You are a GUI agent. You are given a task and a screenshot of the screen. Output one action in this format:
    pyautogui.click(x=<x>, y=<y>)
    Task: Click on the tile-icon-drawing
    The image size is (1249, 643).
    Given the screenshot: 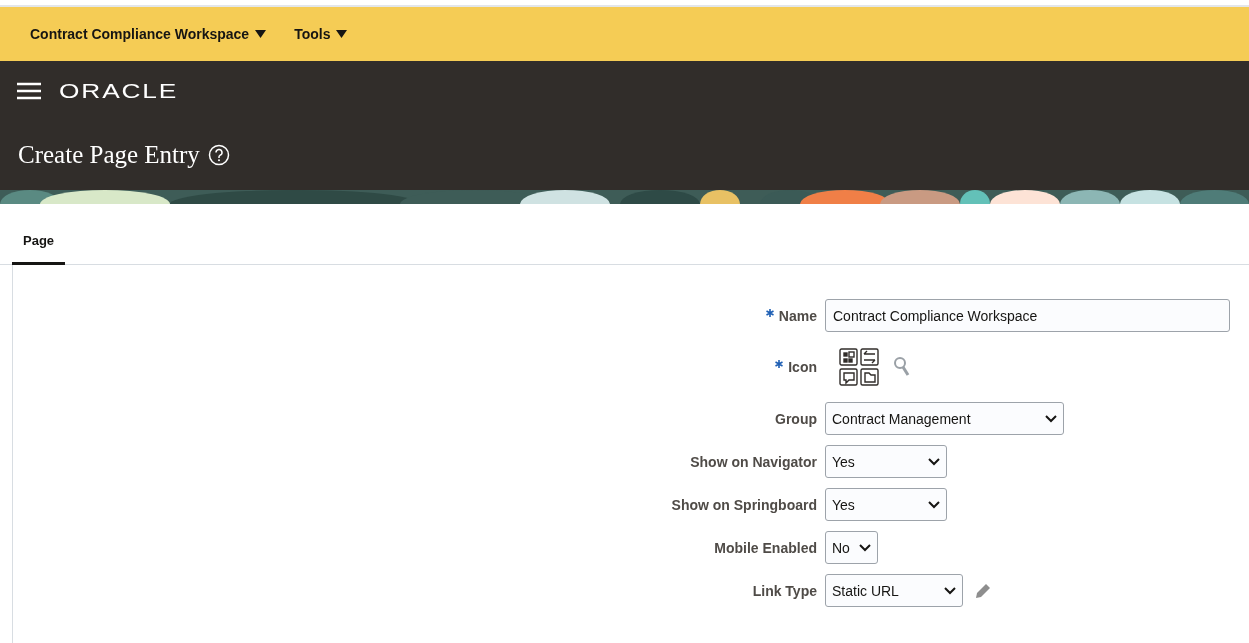 What is the action you would take?
    pyautogui.click(x=859, y=367)
    